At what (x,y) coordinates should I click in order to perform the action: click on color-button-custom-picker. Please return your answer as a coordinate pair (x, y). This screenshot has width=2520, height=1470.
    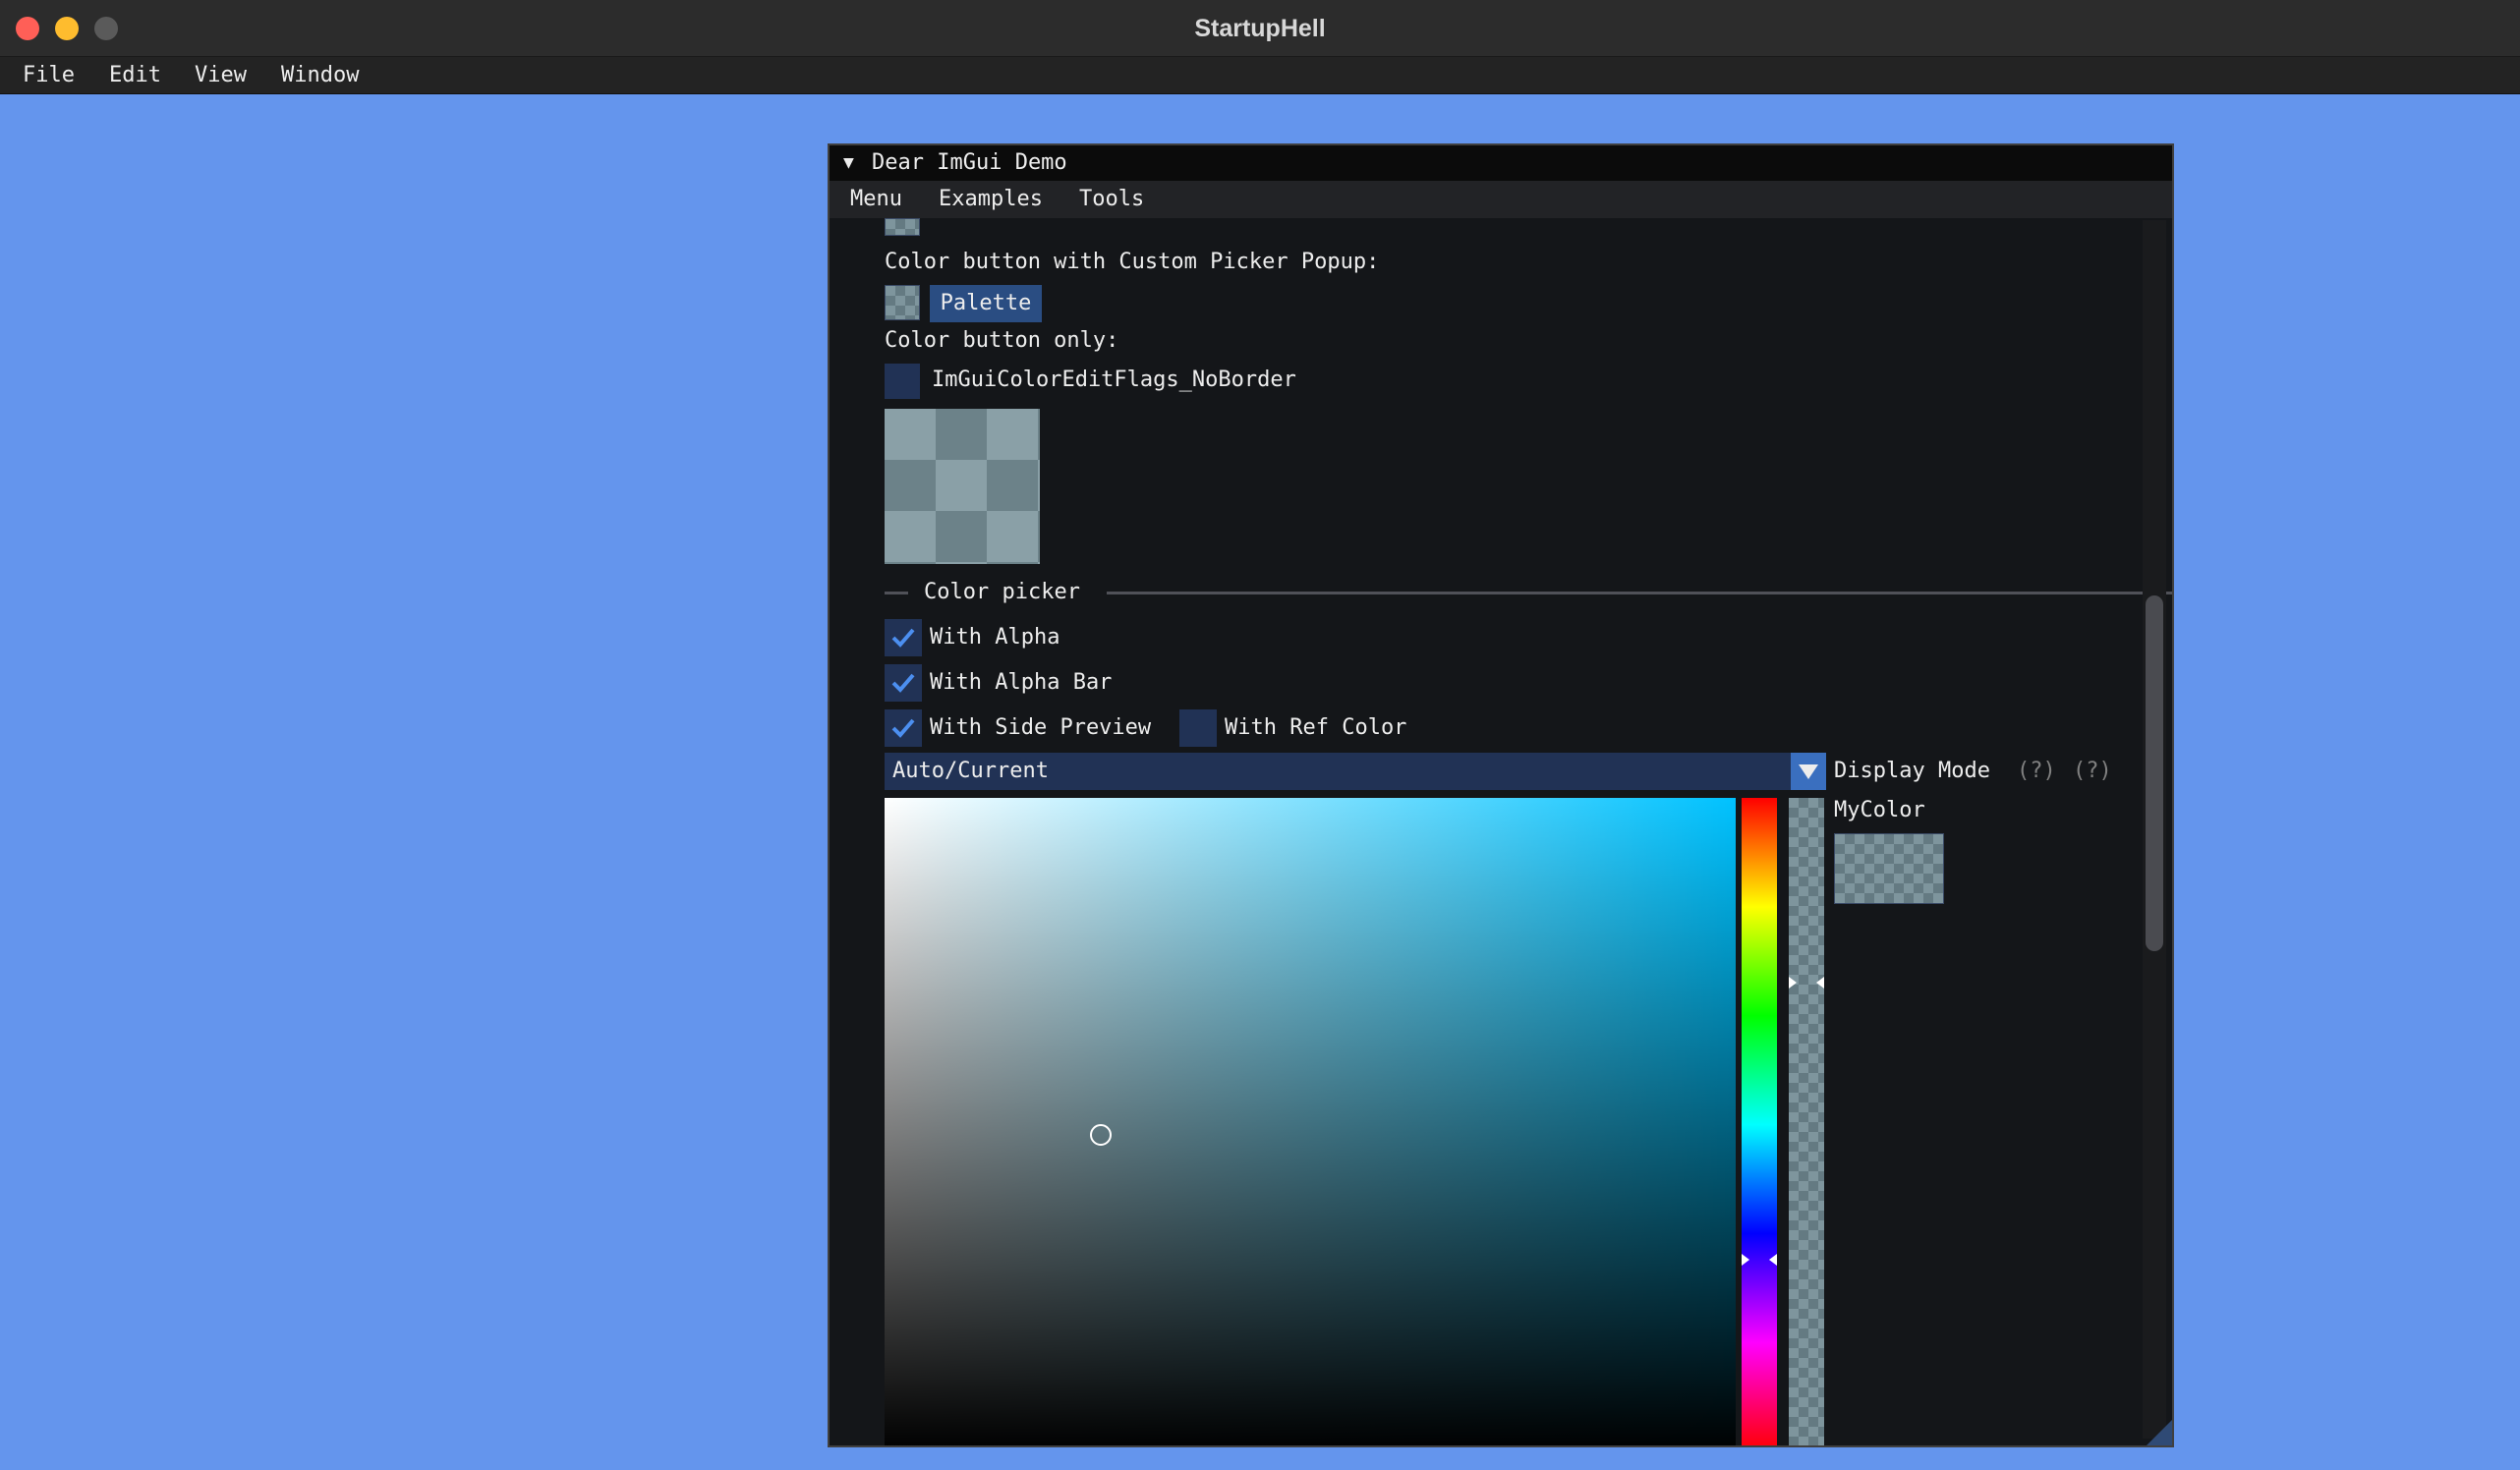
    Looking at the image, I should click on (902, 303).